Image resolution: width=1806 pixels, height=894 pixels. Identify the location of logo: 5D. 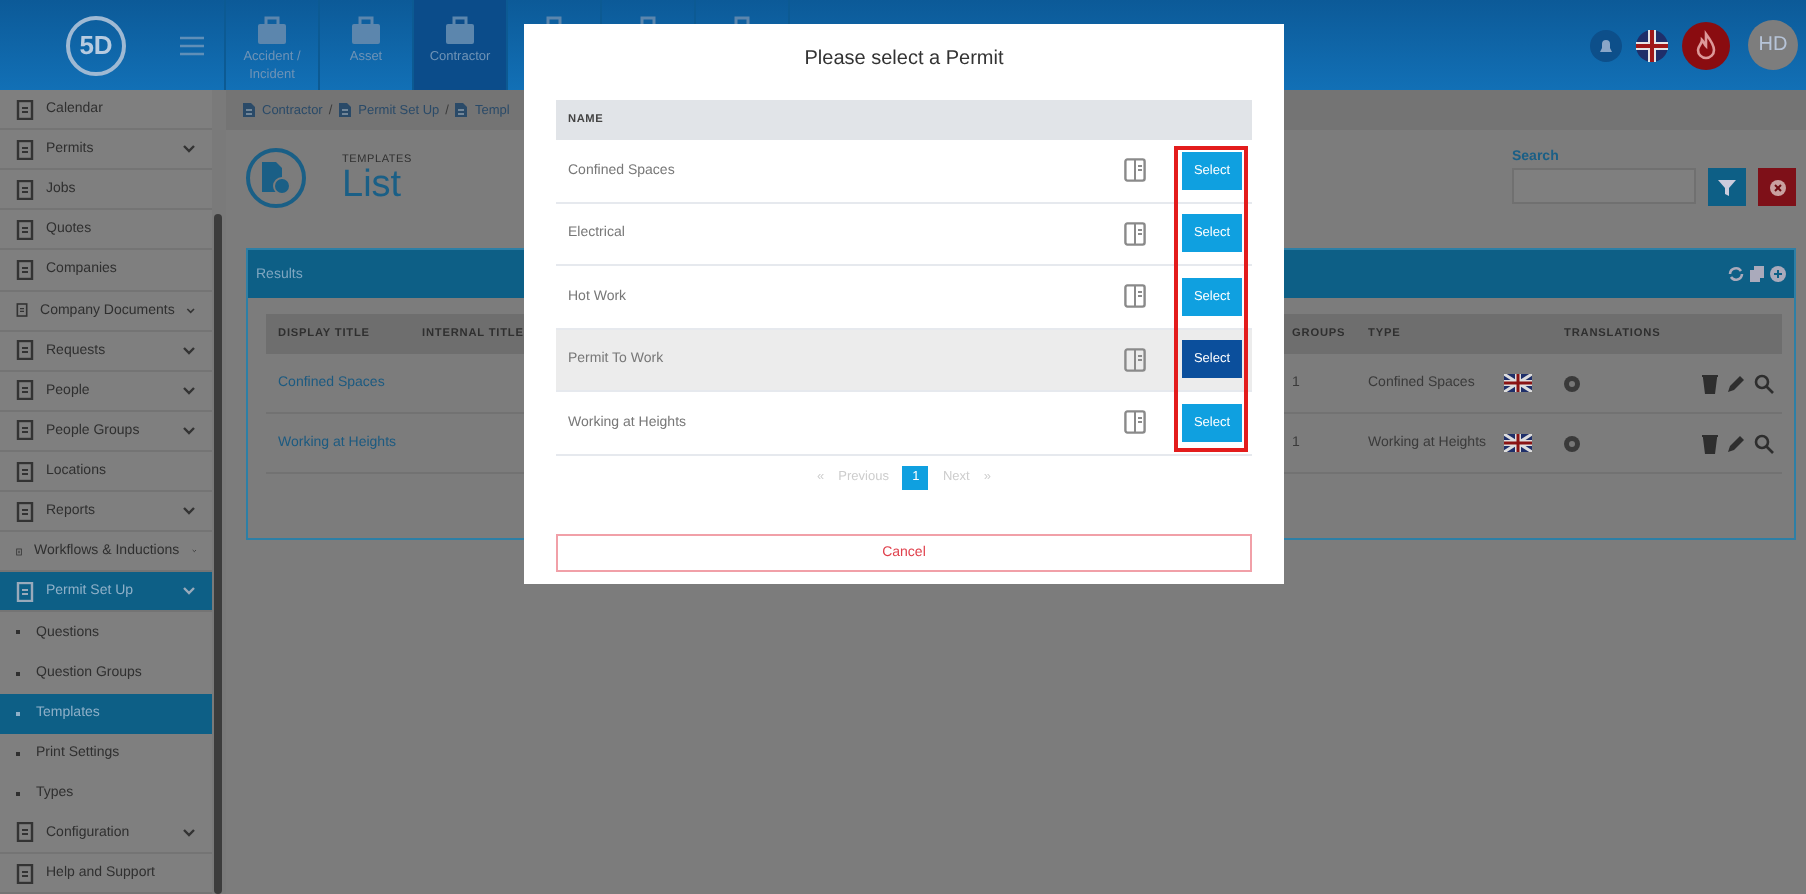
(96, 45).